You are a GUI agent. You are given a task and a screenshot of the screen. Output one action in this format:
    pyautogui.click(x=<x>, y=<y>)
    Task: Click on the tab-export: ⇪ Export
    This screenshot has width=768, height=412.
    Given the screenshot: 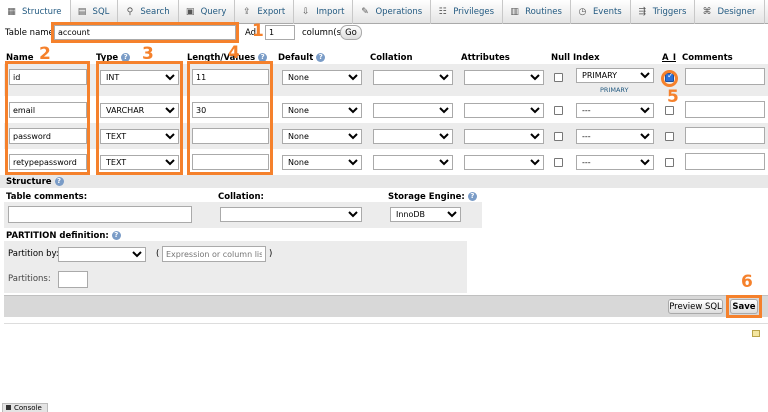 What is the action you would take?
    pyautogui.click(x=265, y=12)
    